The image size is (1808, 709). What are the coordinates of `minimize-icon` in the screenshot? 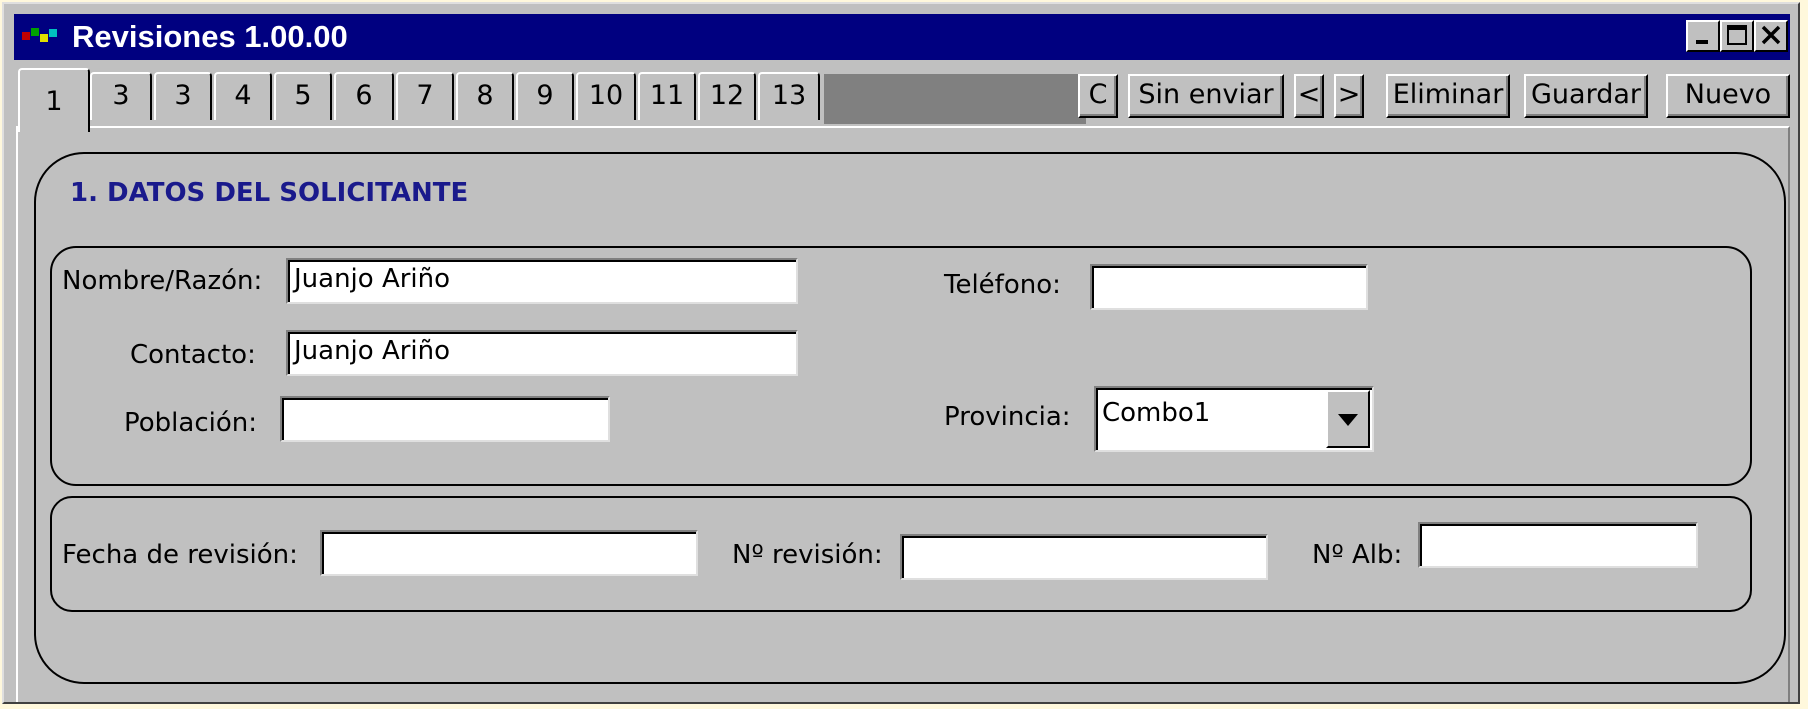 It's located at (1702, 42).